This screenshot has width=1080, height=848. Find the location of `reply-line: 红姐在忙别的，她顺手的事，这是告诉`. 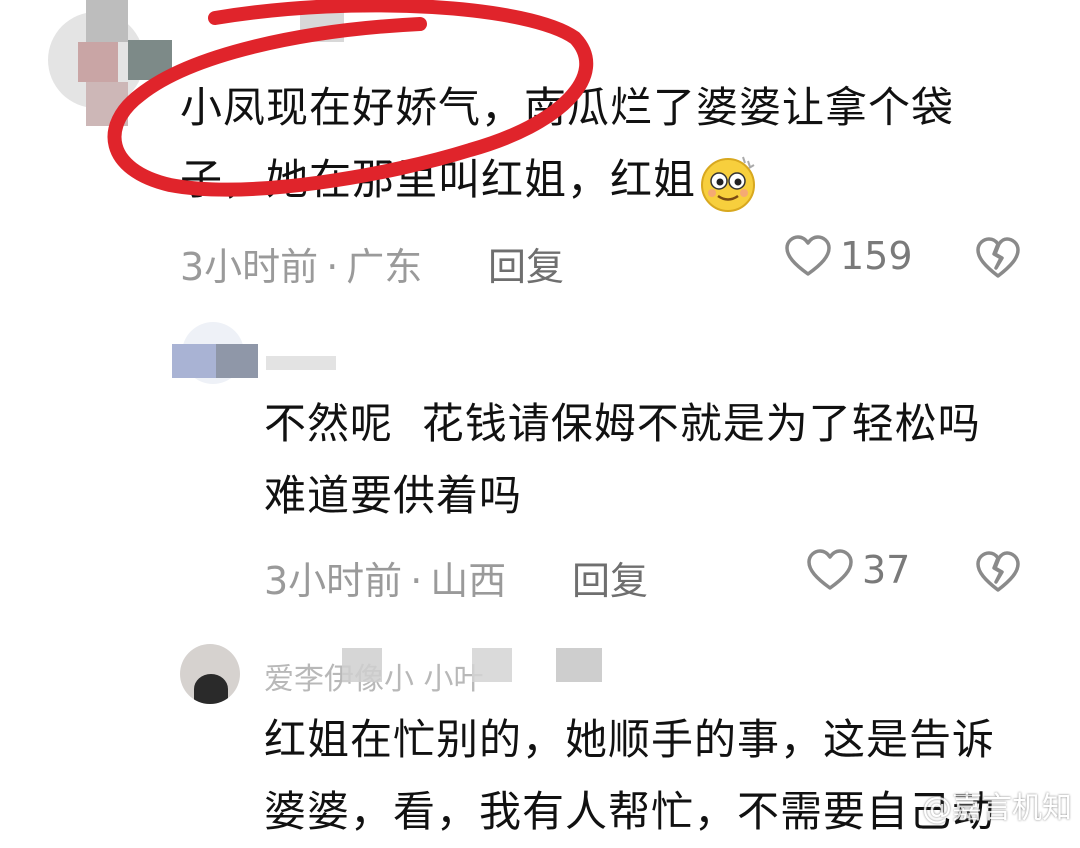

reply-line: 红姐在忙别的，她顺手的事，这是告诉 is located at coordinates (630, 739).